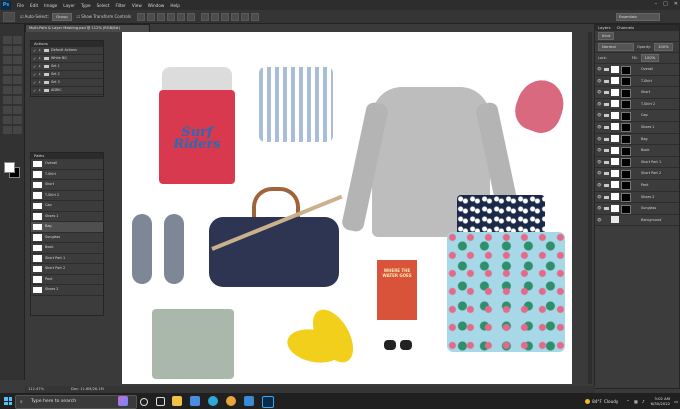 This screenshot has width=680, height=409. I want to click on move-tool-preset-icon, so click(9, 16).